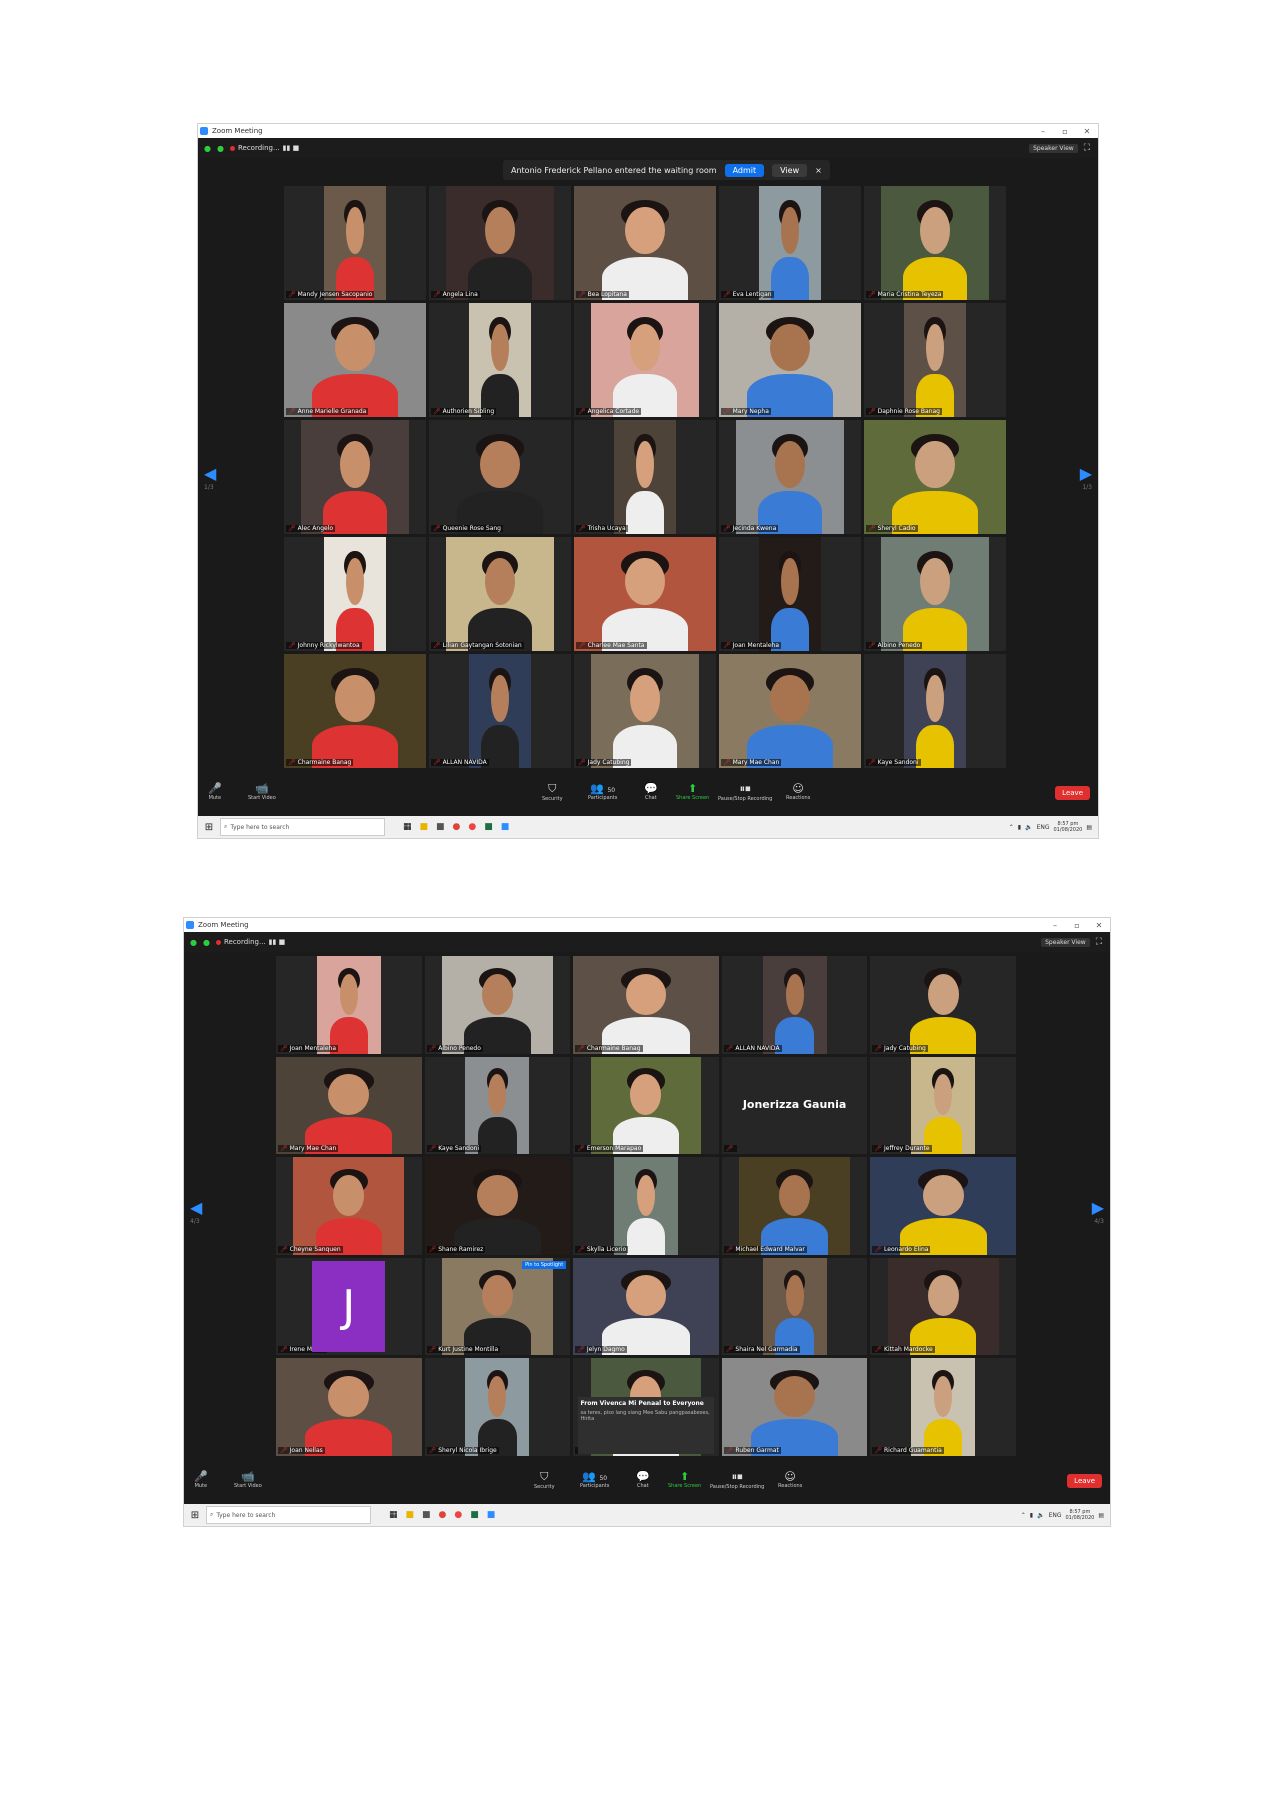 The height and width of the screenshot is (1800, 1272). I want to click on file-explorer-icon: ■, so click(410, 1515).